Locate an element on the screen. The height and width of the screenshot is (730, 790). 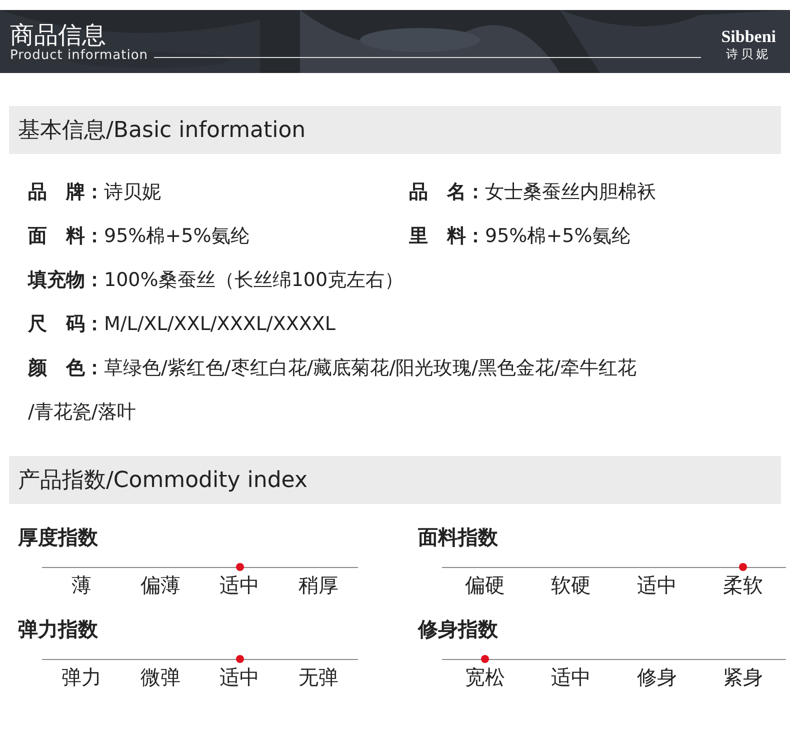
field-label: 品 牌： is located at coordinates (66, 192).